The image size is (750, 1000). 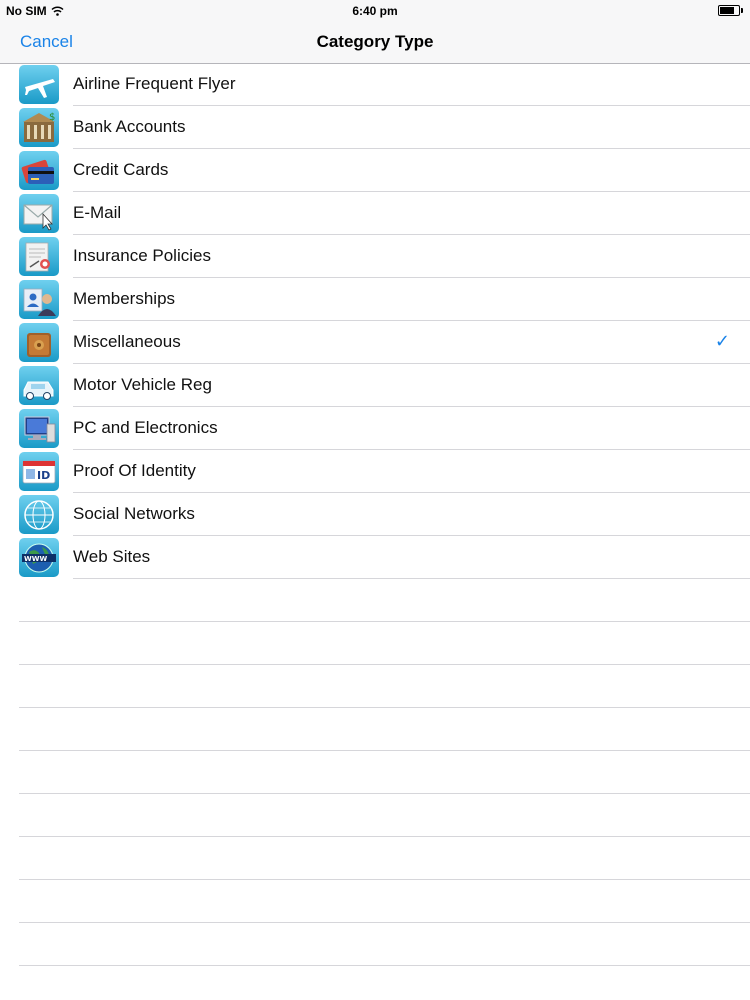 I want to click on category-label: Social Networks, so click(x=134, y=513).